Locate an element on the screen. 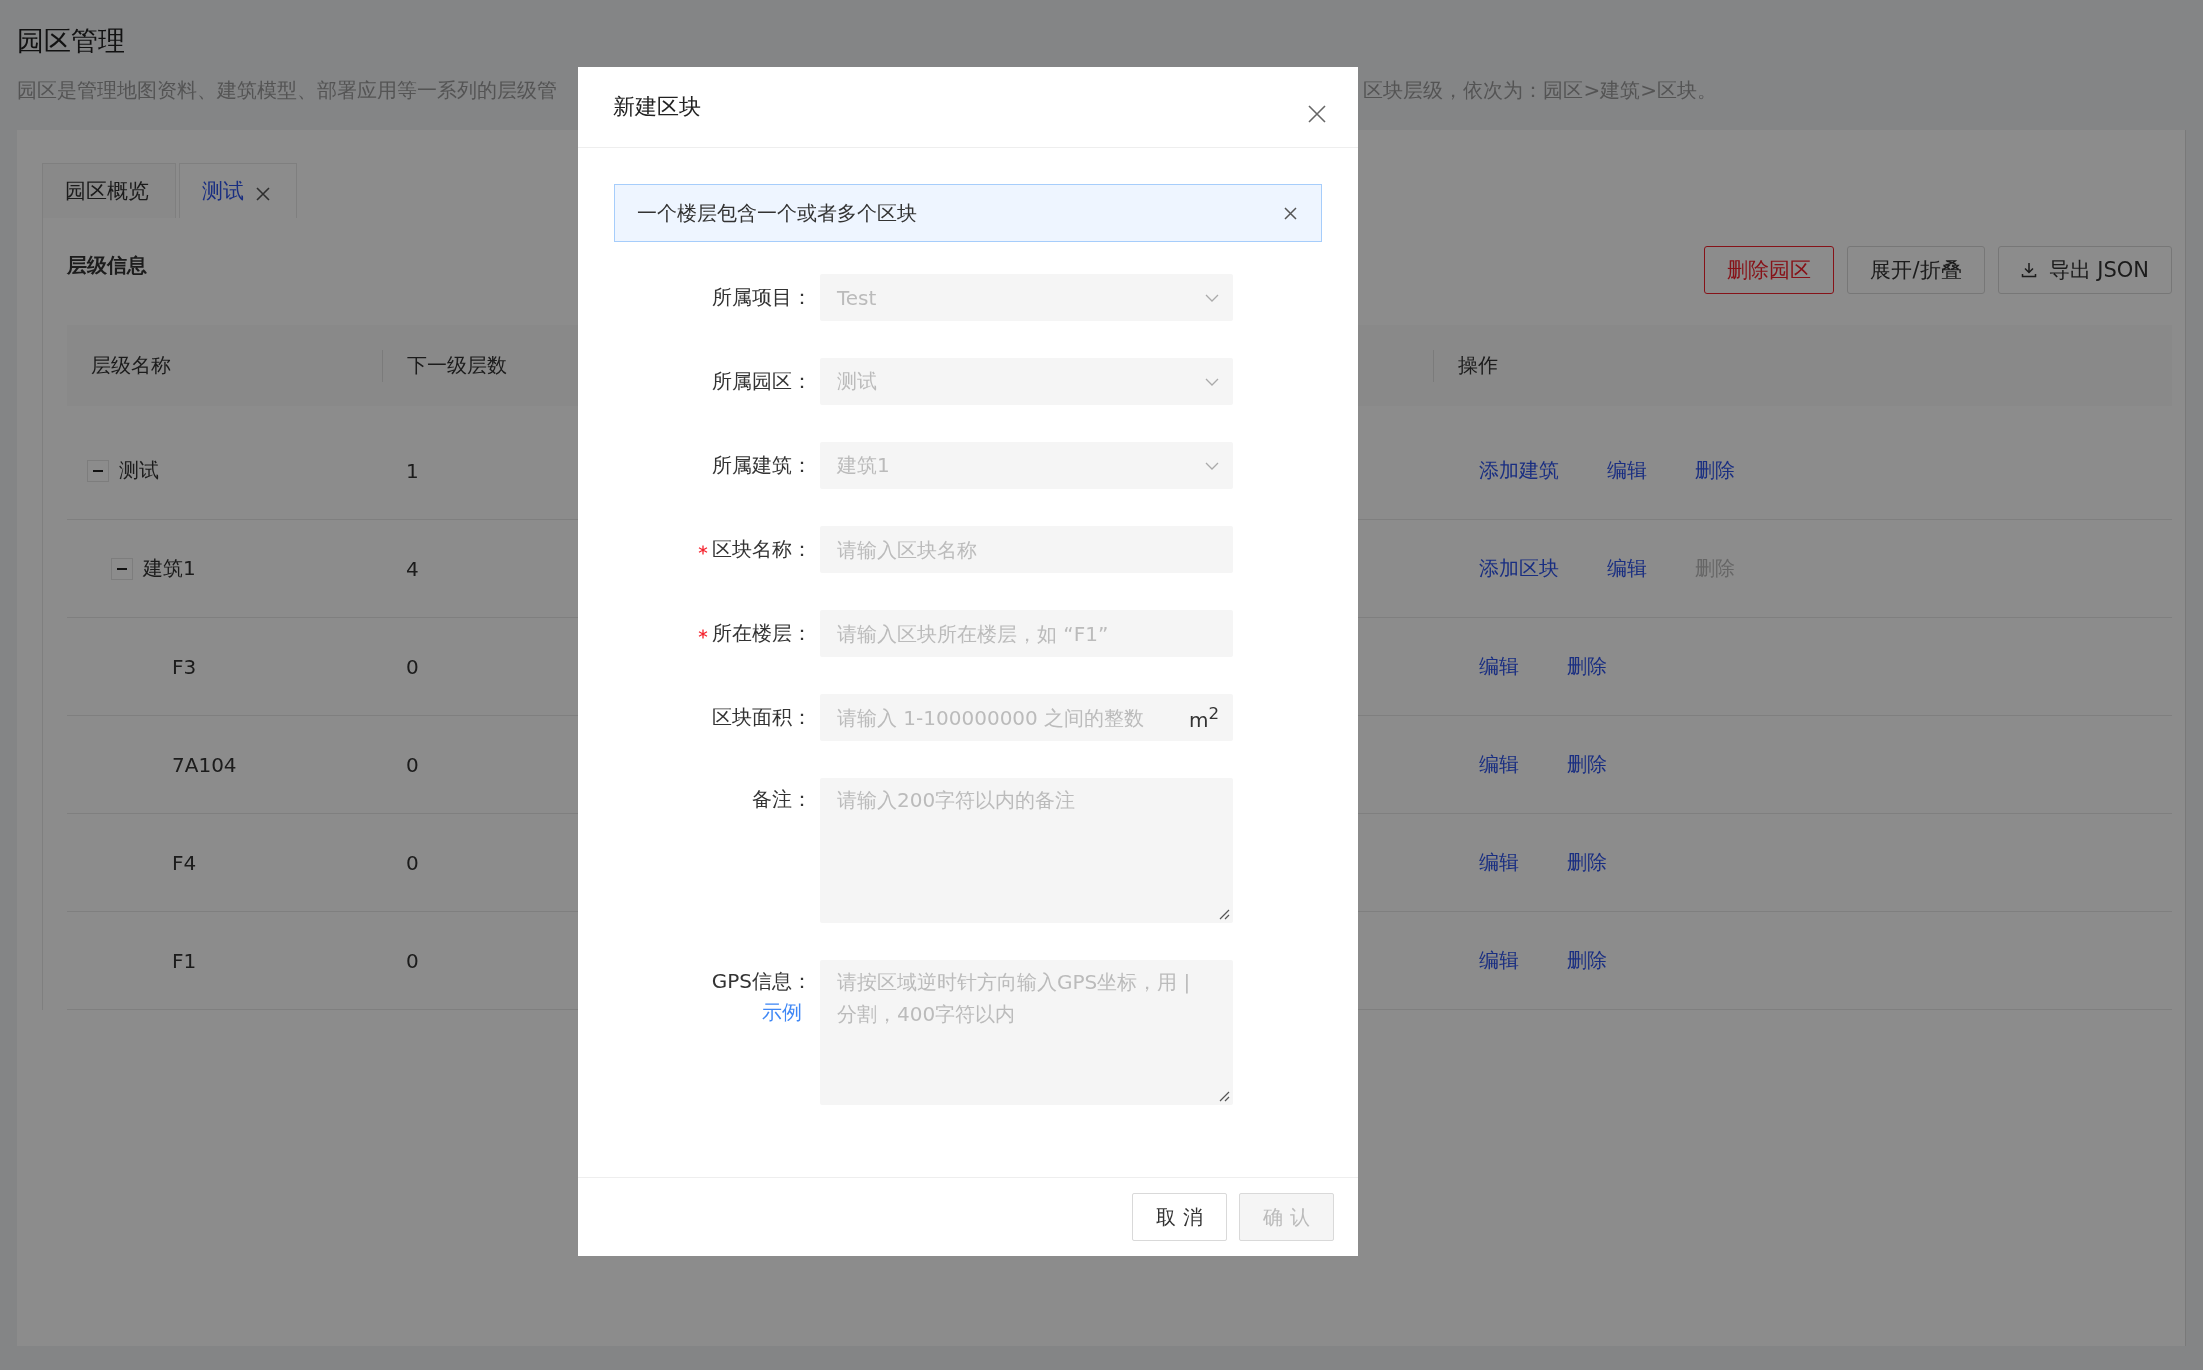 This screenshot has height=1370, width=2203. text-area: 请输入200字符以内的备注 is located at coordinates (1026, 850).